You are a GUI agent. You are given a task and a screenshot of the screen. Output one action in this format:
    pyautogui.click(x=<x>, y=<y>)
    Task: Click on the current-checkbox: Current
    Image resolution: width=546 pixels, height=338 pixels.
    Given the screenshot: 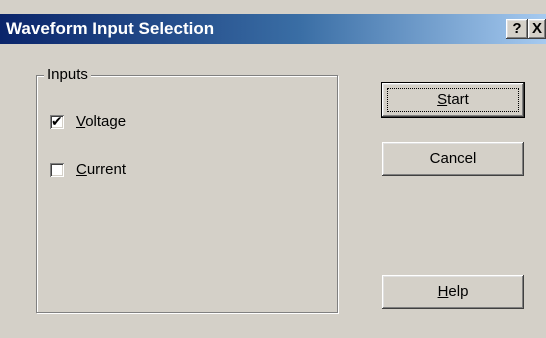 What is the action you would take?
    pyautogui.click(x=88, y=170)
    